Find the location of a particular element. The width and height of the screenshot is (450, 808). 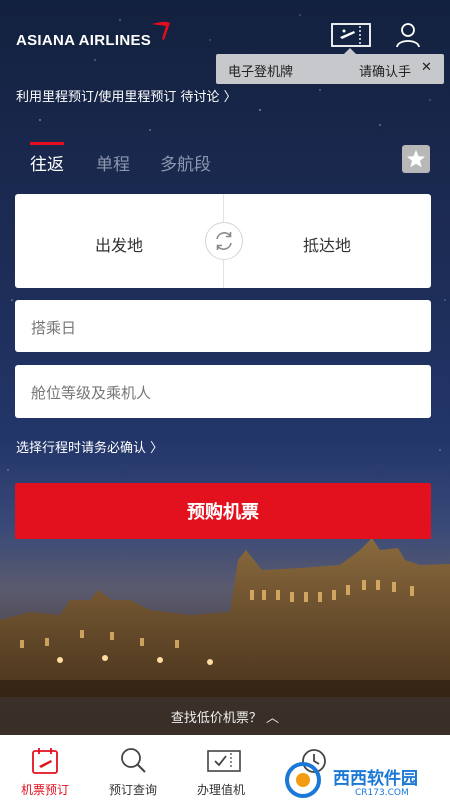

star-icon is located at coordinates (416, 159).